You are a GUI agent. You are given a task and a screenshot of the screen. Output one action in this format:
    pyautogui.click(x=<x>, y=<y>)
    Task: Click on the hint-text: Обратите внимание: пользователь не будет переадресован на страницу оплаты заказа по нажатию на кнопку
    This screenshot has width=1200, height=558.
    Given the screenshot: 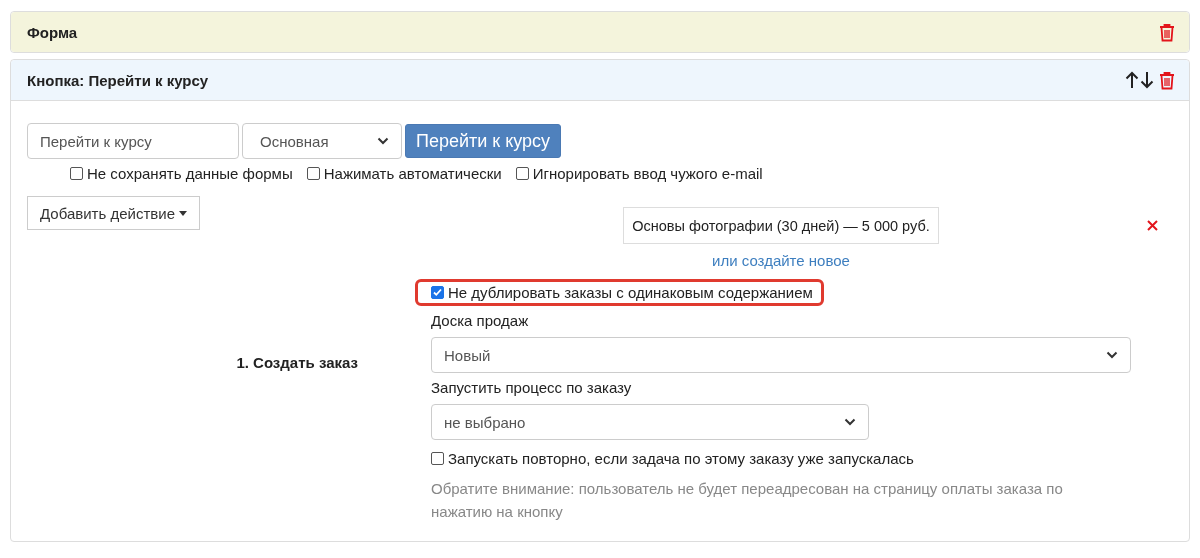 What is the action you would take?
    pyautogui.click(x=747, y=500)
    